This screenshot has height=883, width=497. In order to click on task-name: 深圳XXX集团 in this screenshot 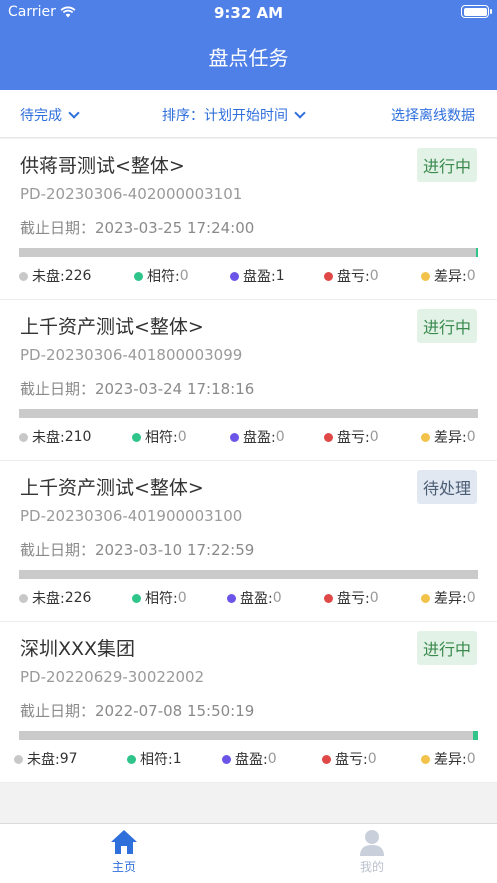, I will do `click(78, 649)`.